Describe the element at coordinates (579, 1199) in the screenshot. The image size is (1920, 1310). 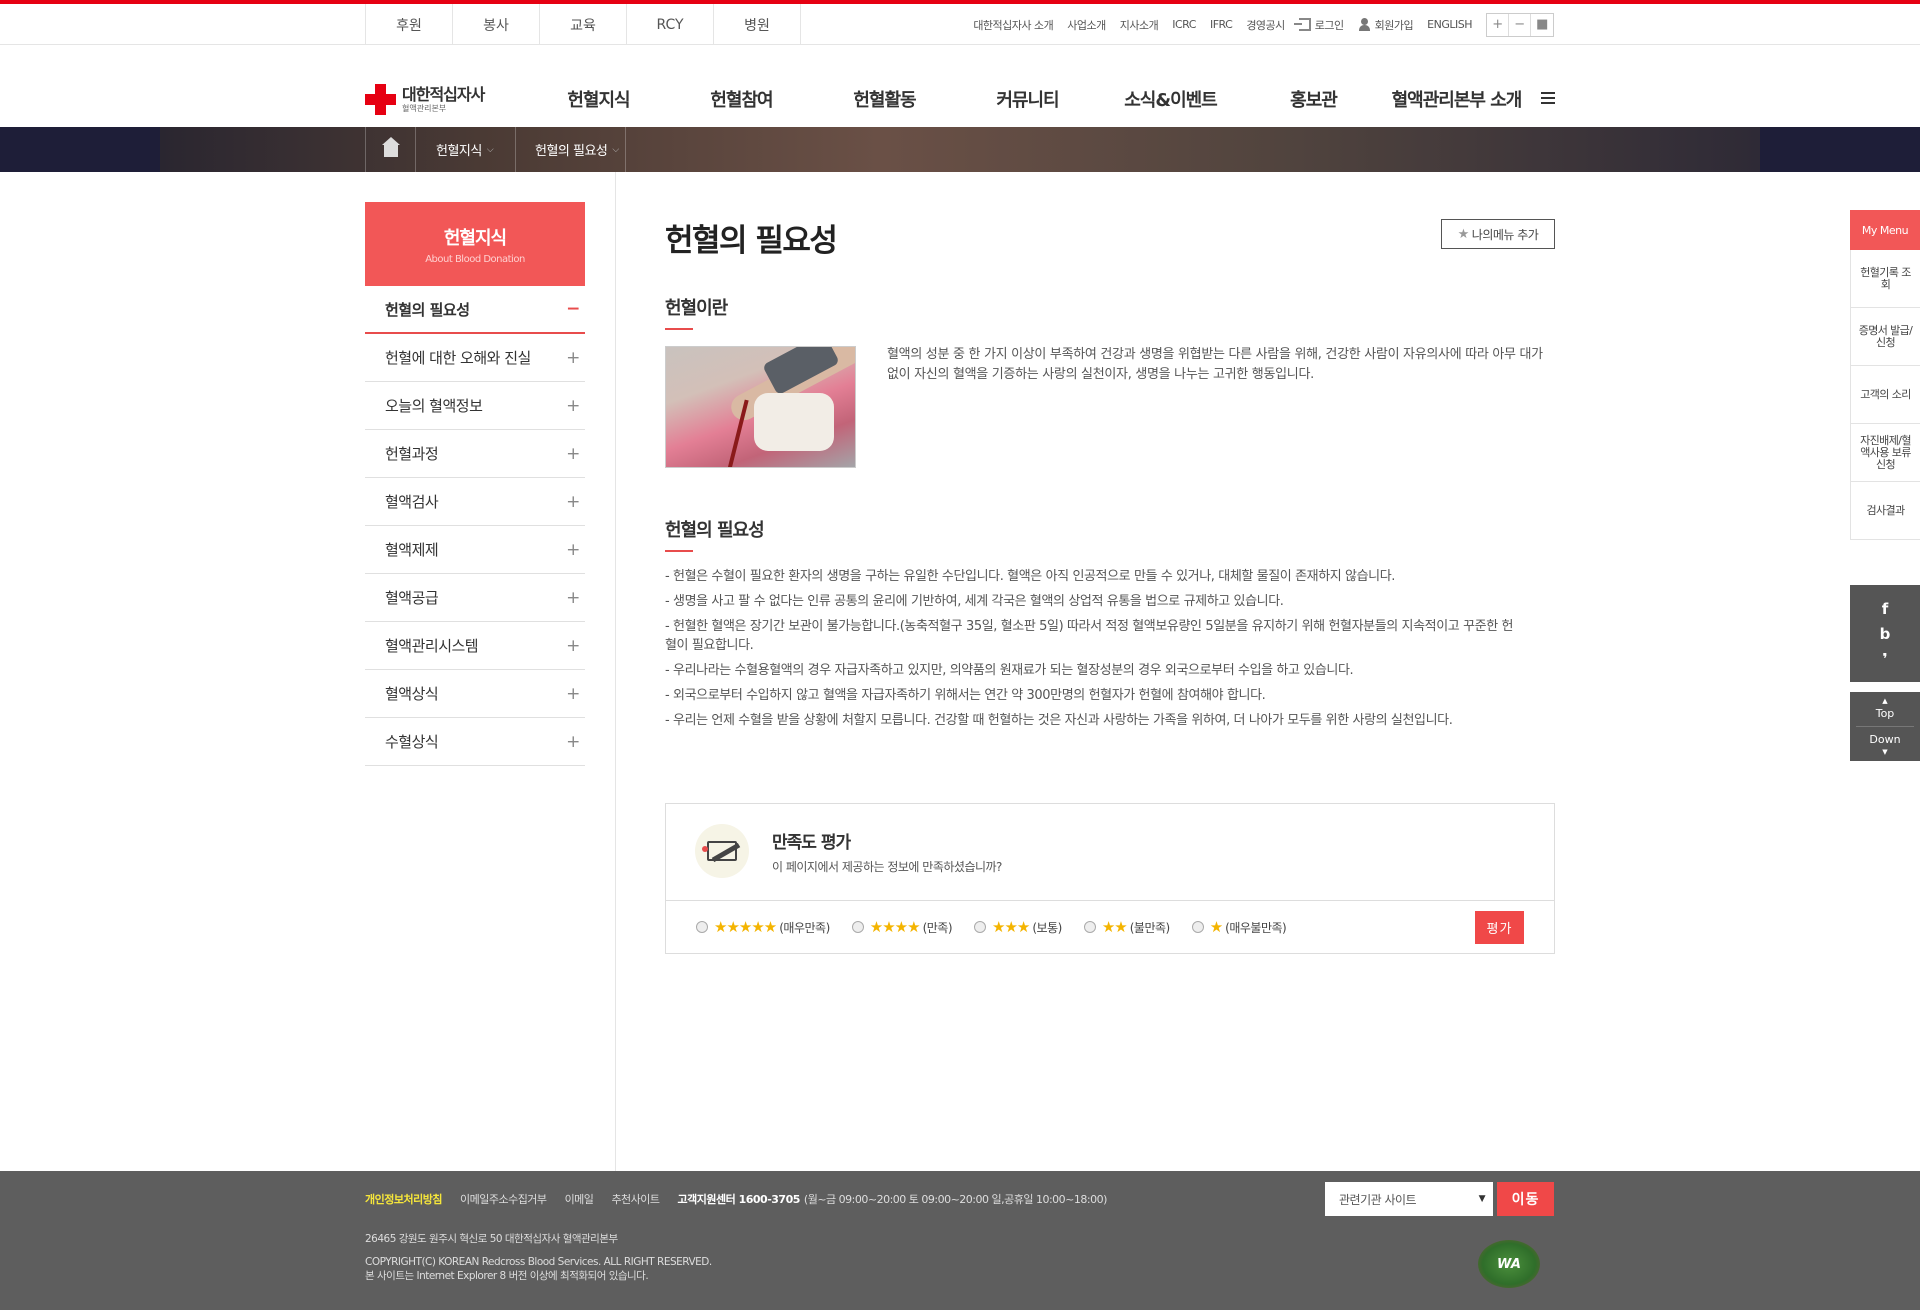
I see `email-link: 이메일` at that location.